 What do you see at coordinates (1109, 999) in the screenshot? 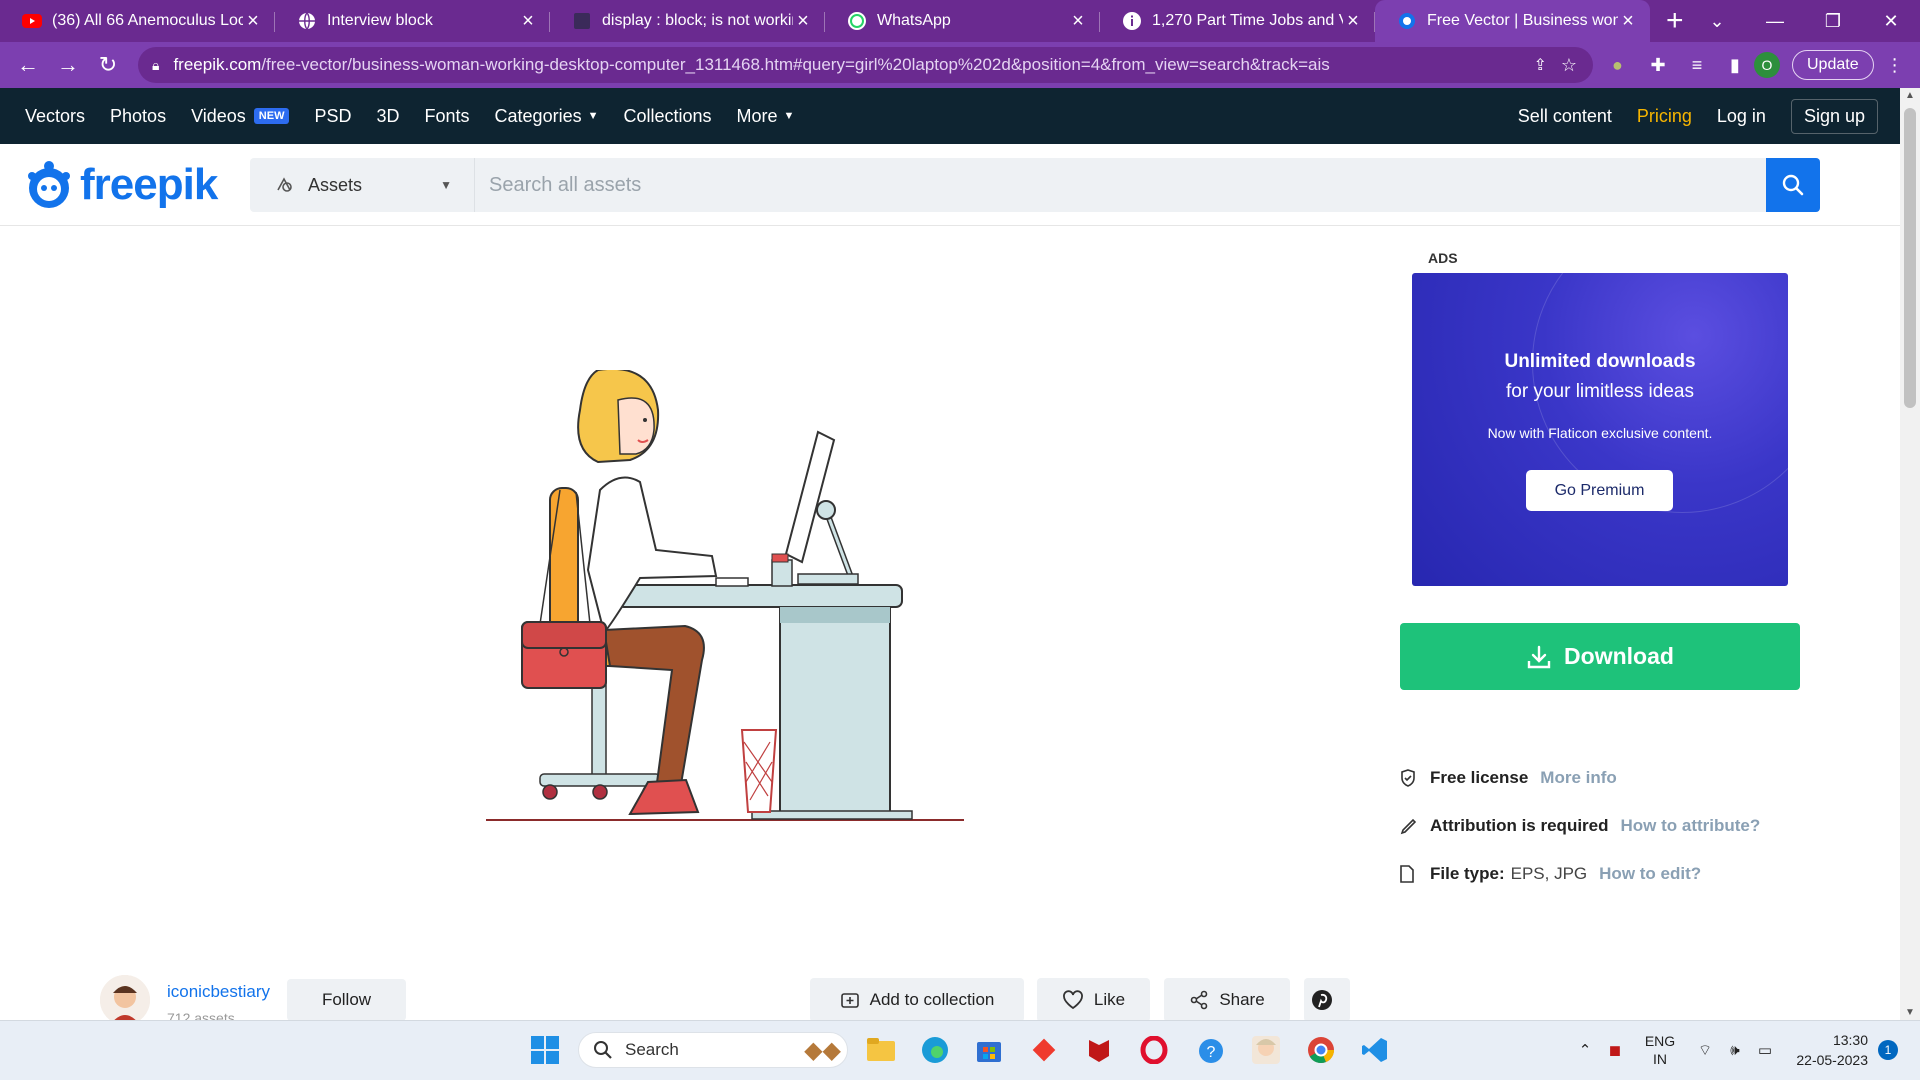
I see `like-label: Like` at bounding box center [1109, 999].